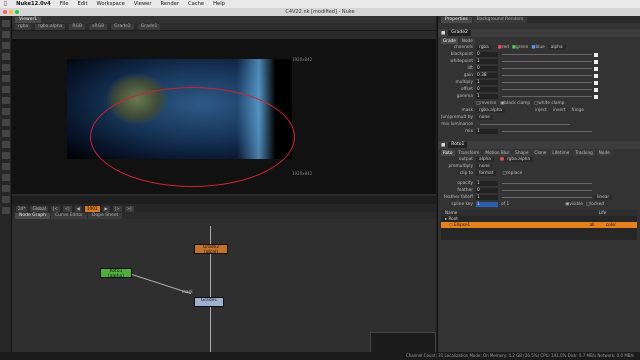  Describe the element at coordinates (458, 145) in the screenshot. I see `roto1-name-field: Roto1` at that location.